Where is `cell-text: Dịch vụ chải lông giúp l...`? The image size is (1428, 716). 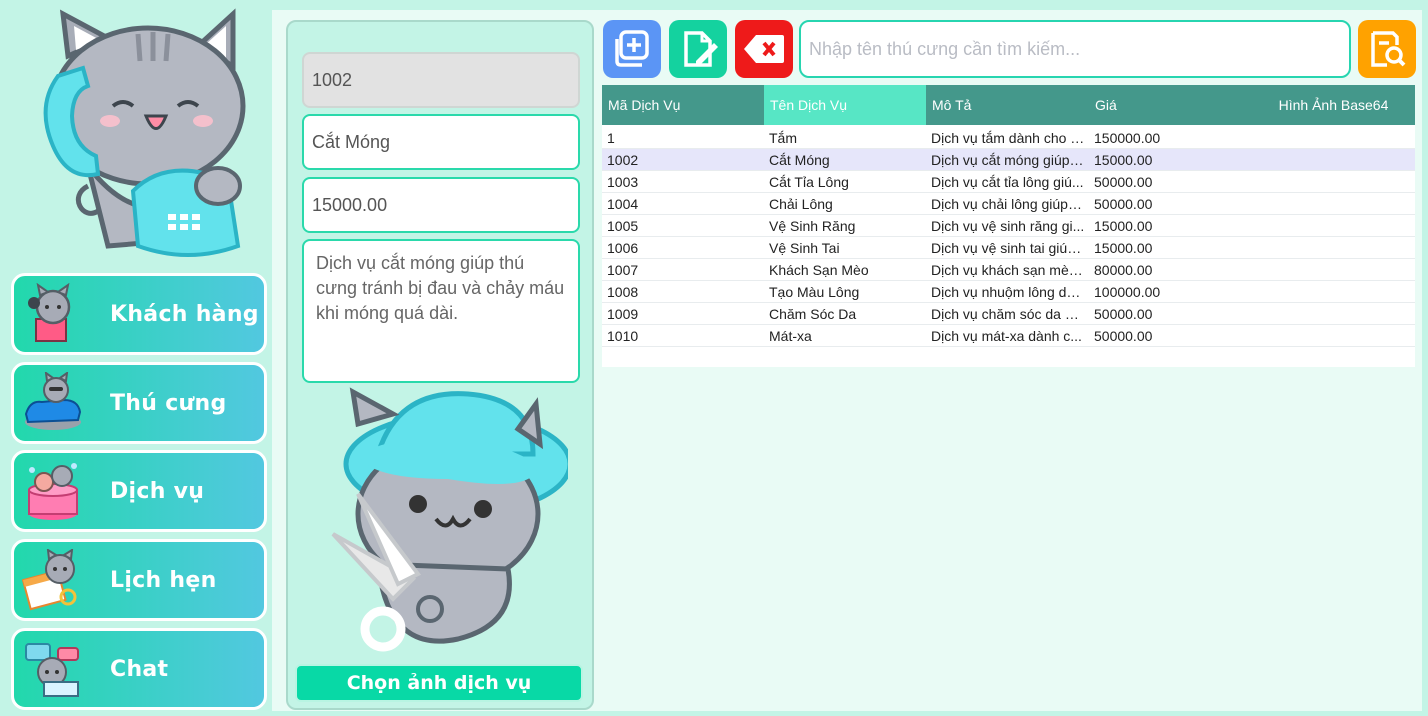 cell-text: Dịch vụ chải lông giúp l... is located at coordinates (1008, 203).